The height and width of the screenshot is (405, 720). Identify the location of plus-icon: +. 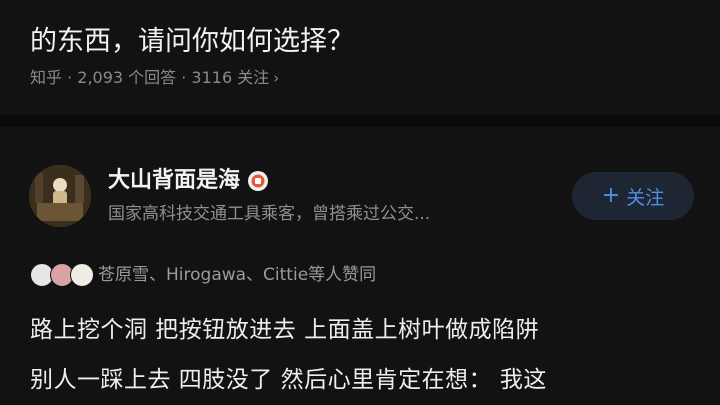
(611, 195).